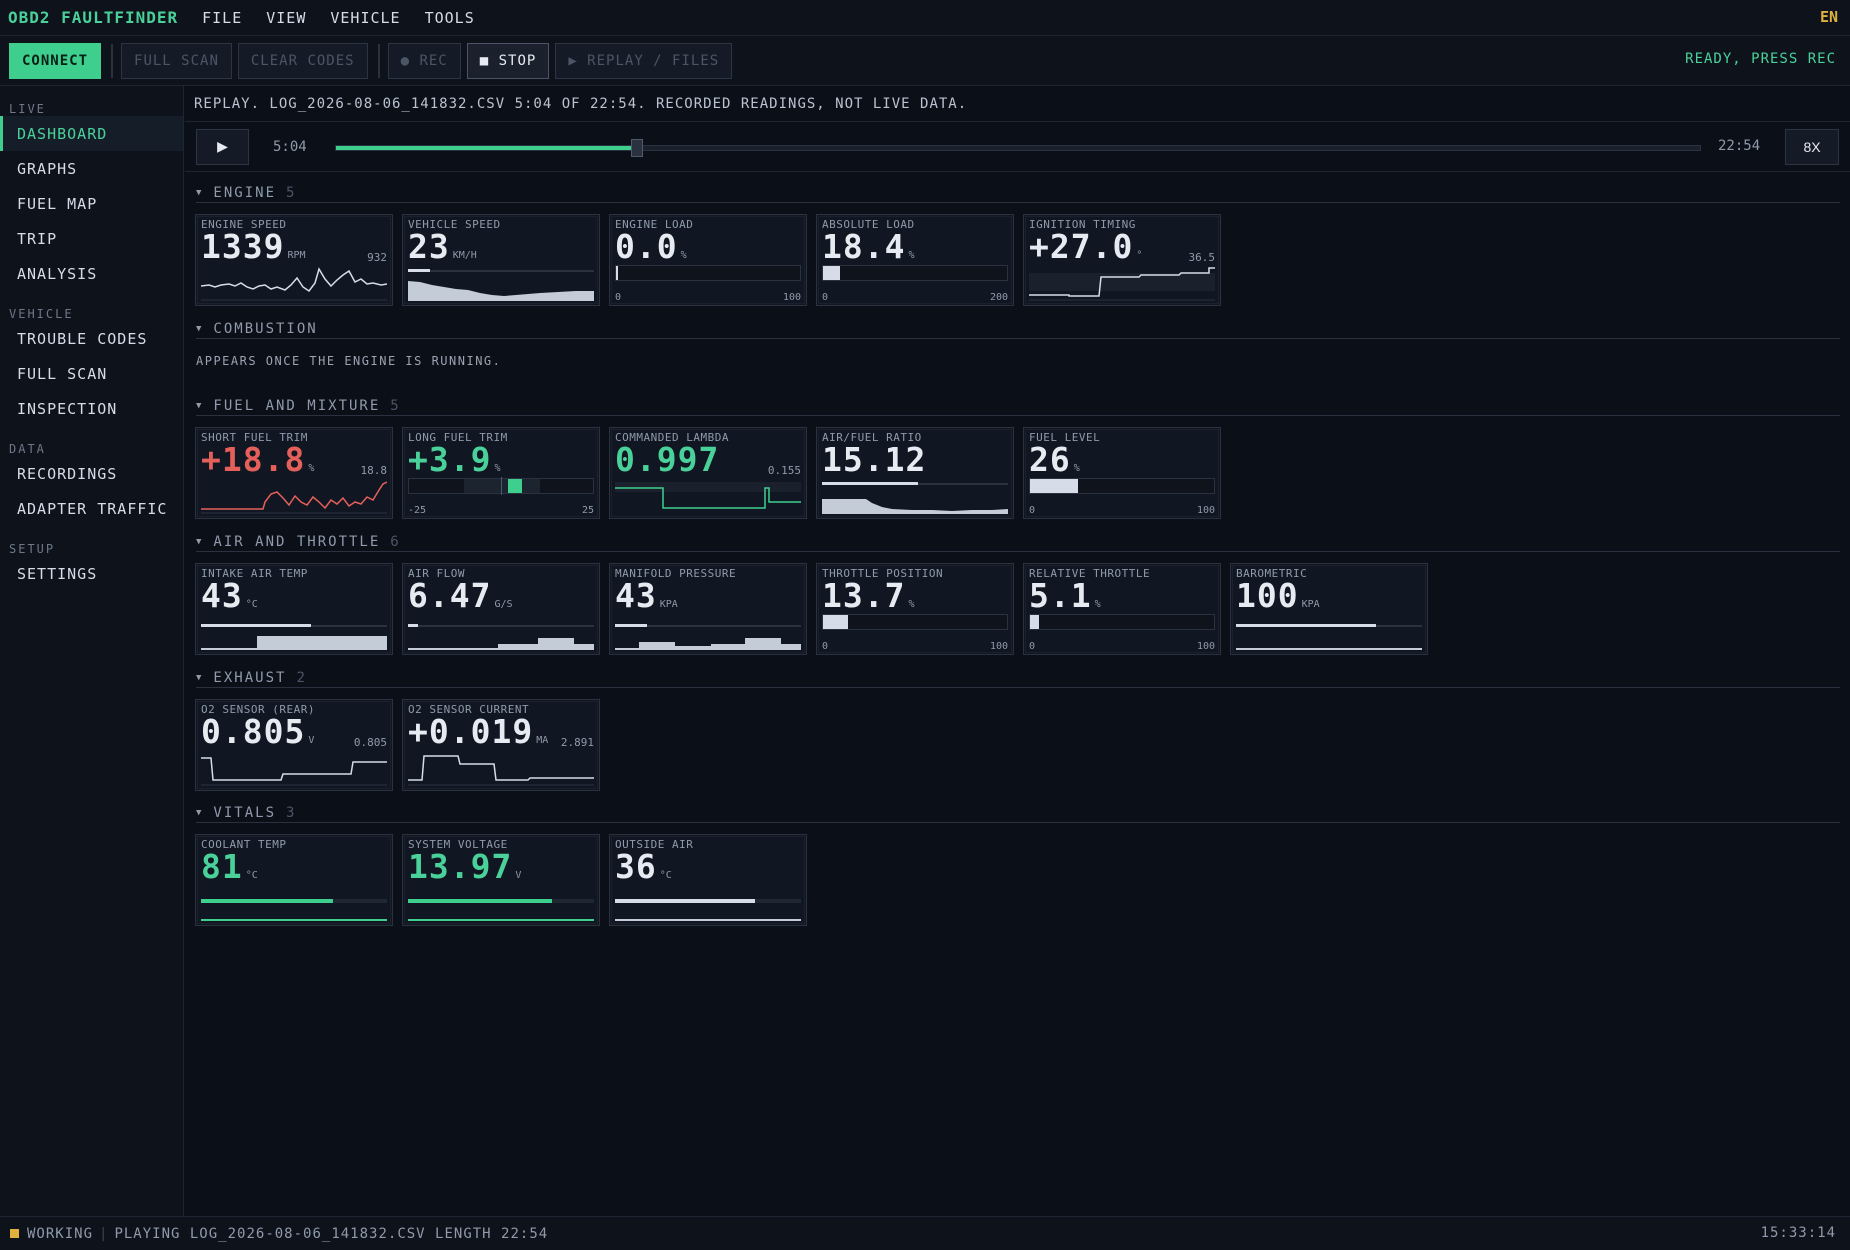  What do you see at coordinates (294, 880) in the screenshot?
I see `card-coolant-temp: COOLANT TEMP 81 °C` at bounding box center [294, 880].